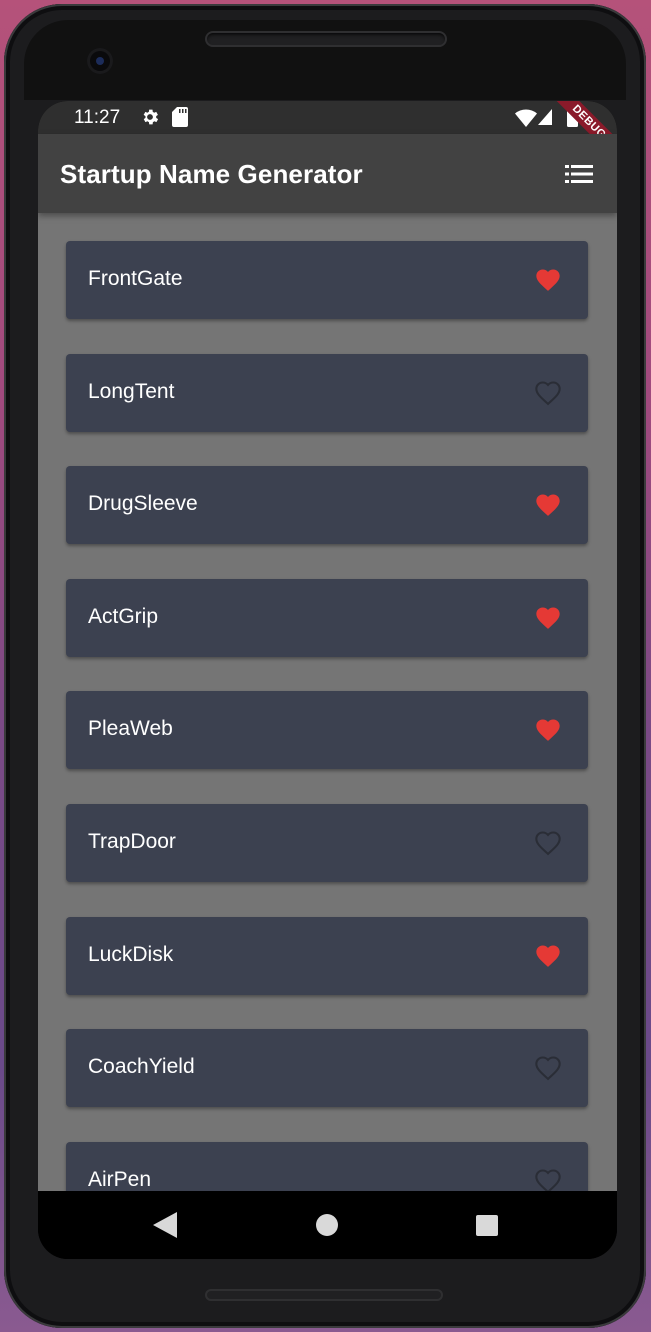 The image size is (651, 1332). I want to click on front-camera-icon, so click(100, 61).